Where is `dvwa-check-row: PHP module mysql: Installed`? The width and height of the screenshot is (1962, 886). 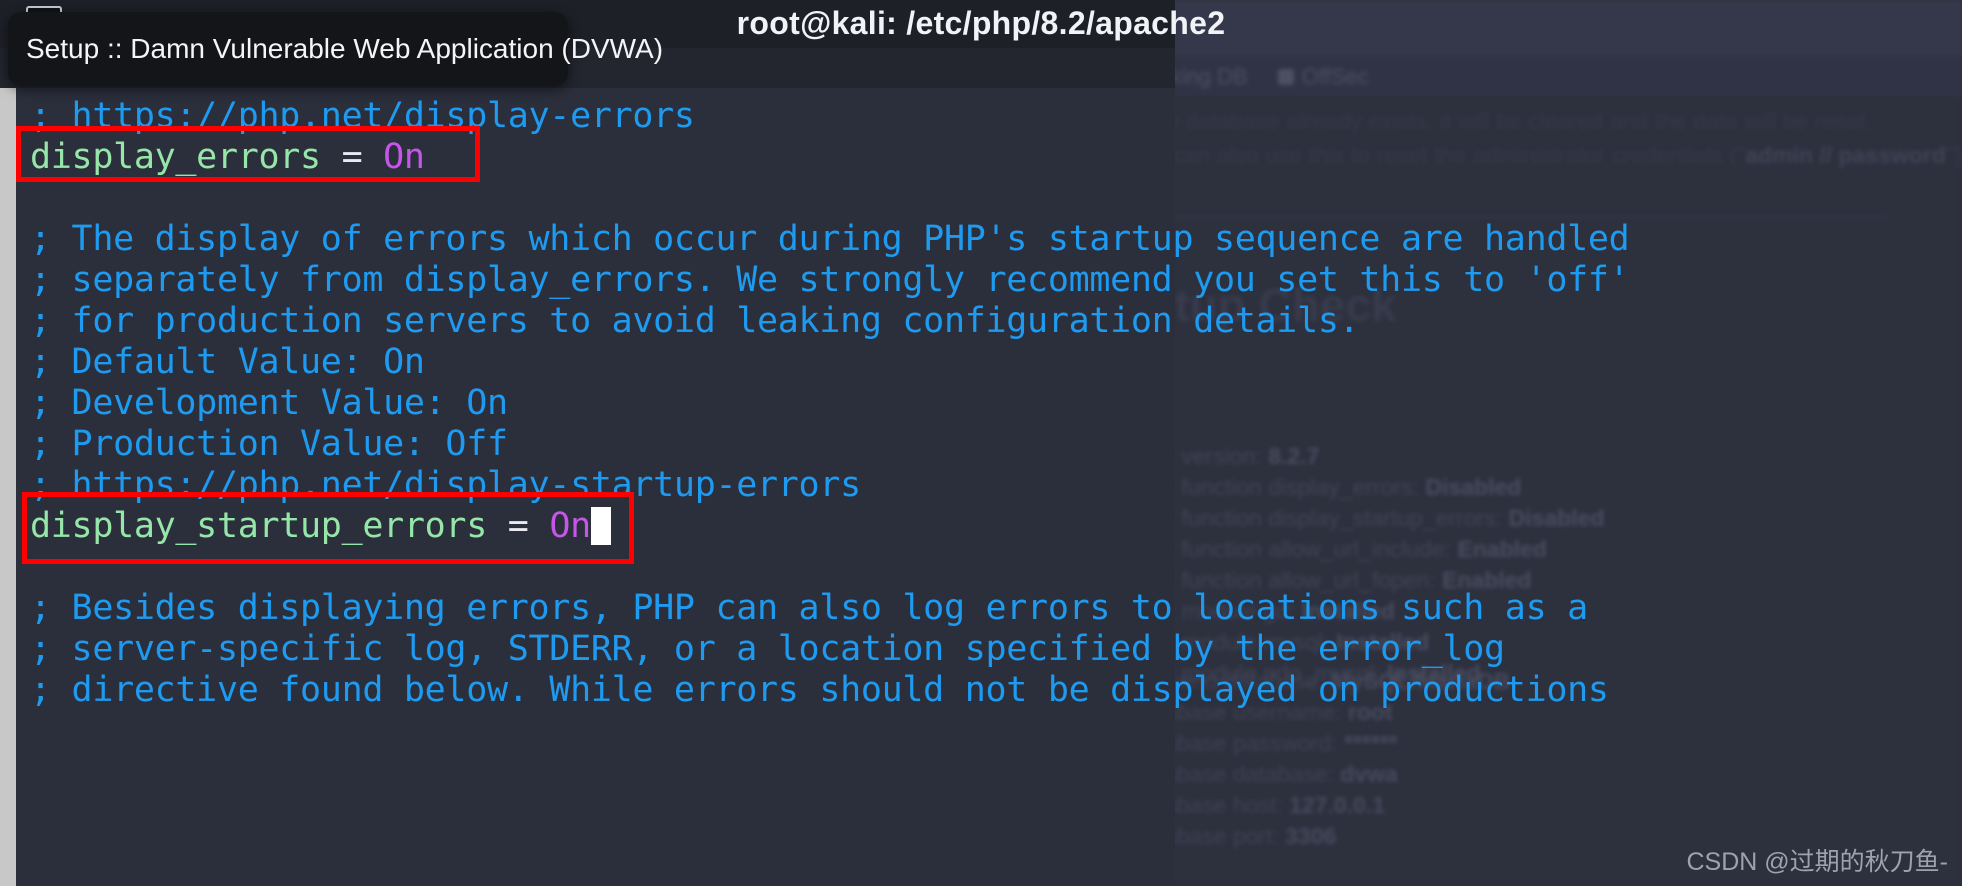 dvwa-check-row: PHP module mysql: Installed is located at coordinates (1366, 642).